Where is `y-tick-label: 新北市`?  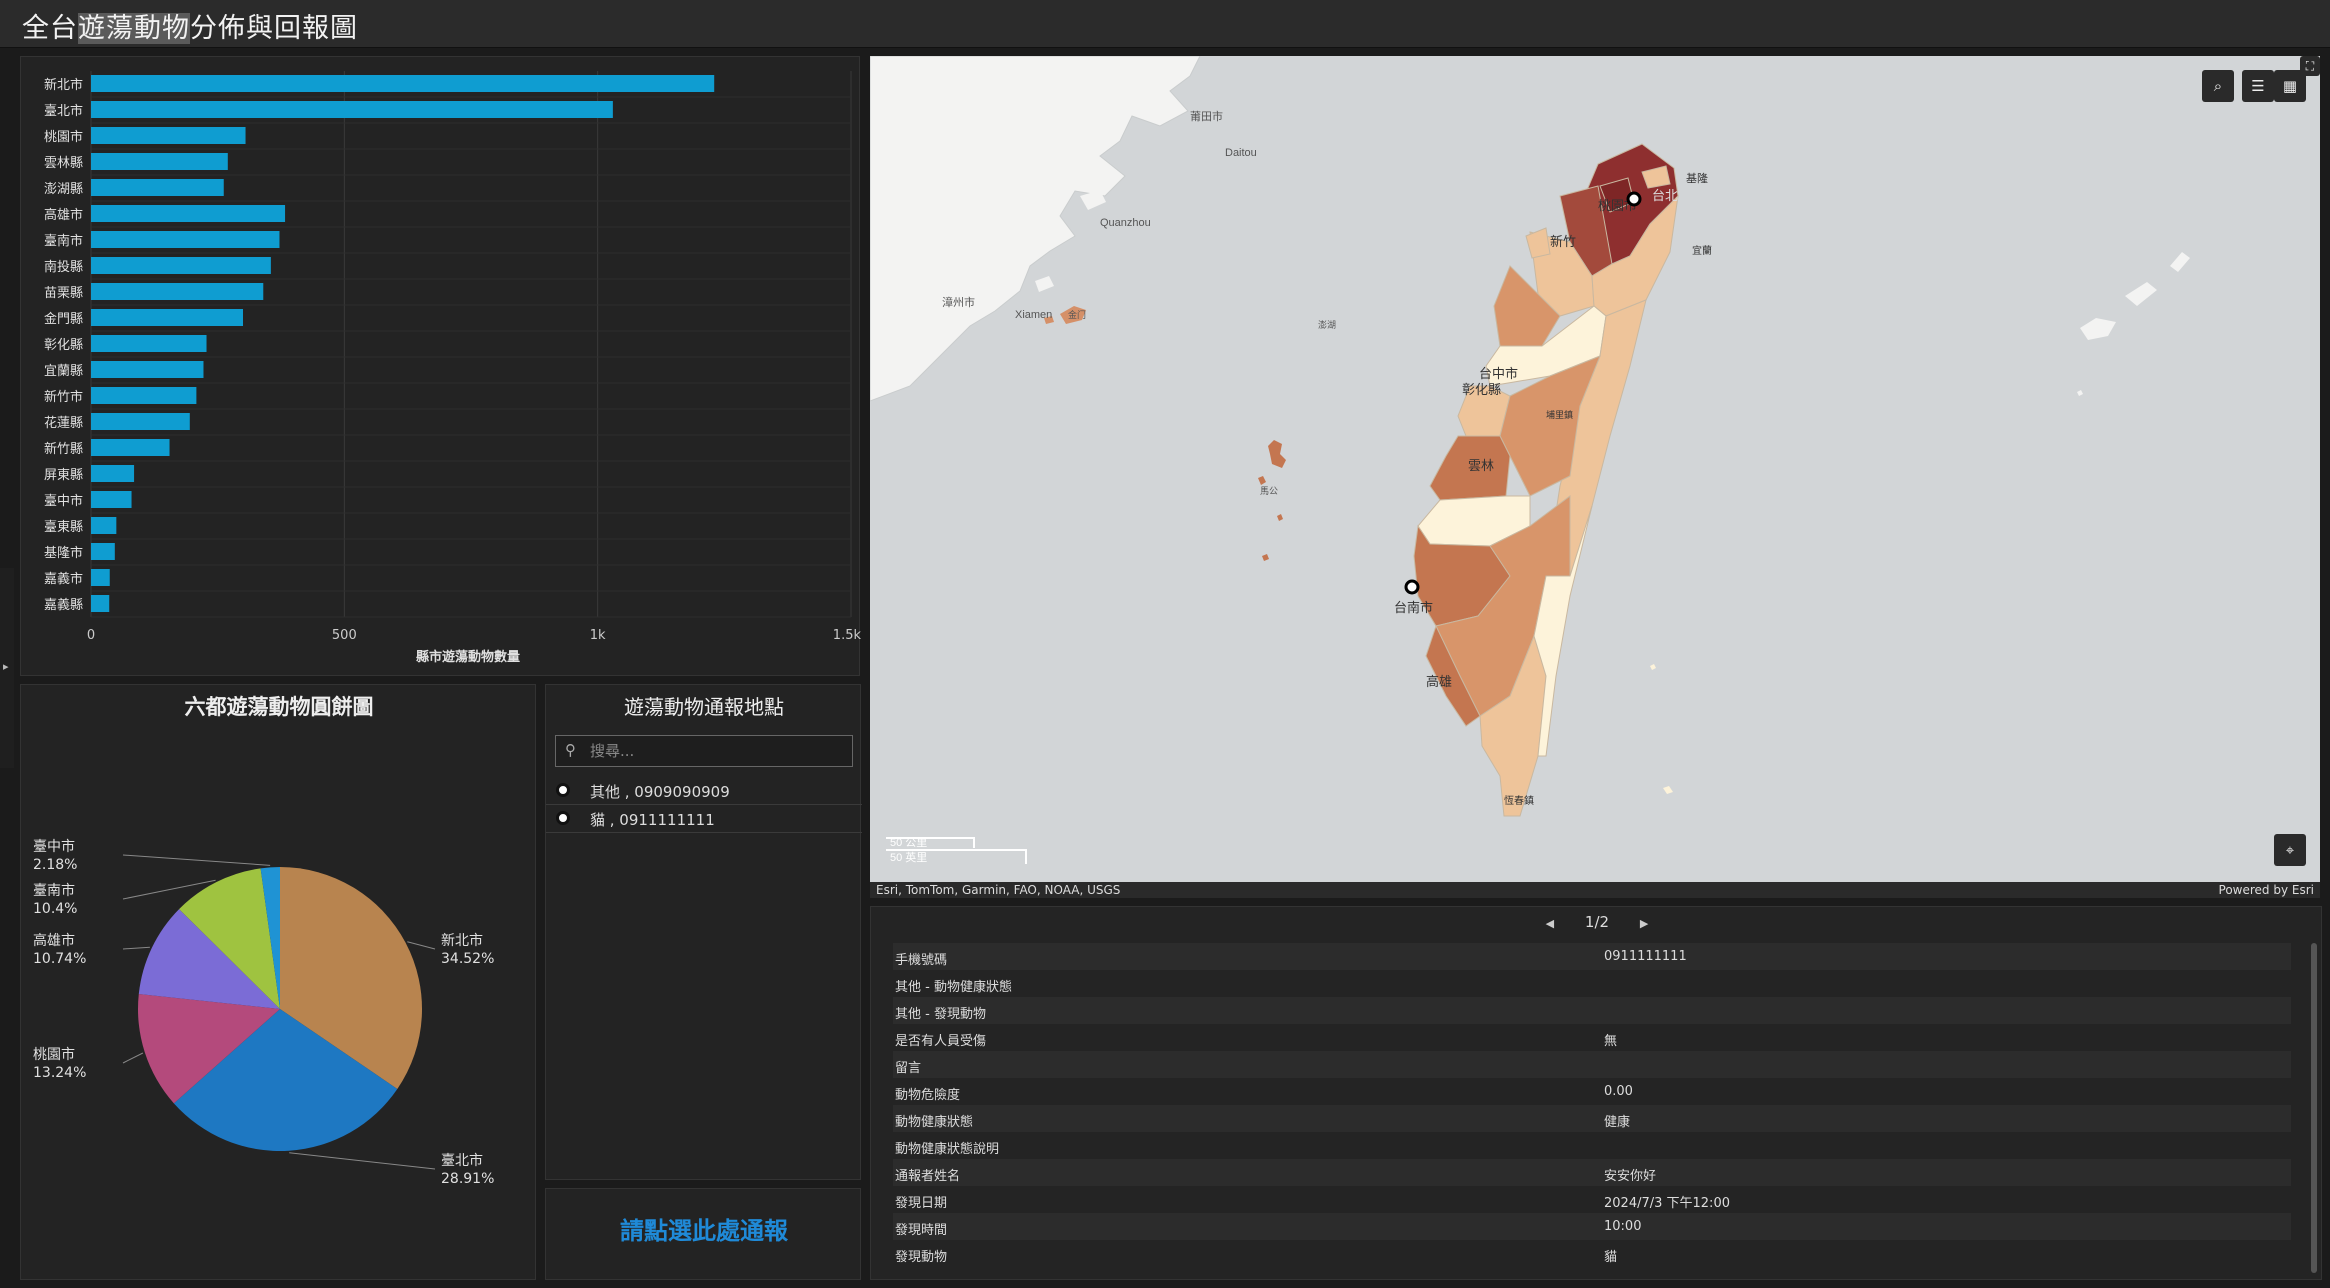 y-tick-label: 新北市 is located at coordinates (63, 85).